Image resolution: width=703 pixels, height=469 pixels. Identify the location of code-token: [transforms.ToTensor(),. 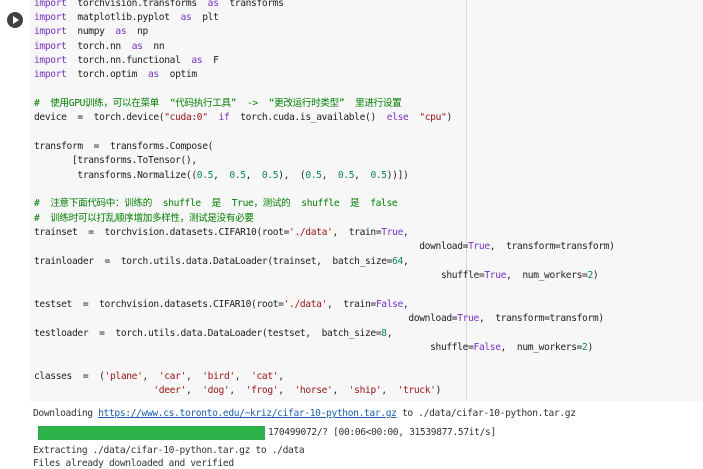
(115, 161).